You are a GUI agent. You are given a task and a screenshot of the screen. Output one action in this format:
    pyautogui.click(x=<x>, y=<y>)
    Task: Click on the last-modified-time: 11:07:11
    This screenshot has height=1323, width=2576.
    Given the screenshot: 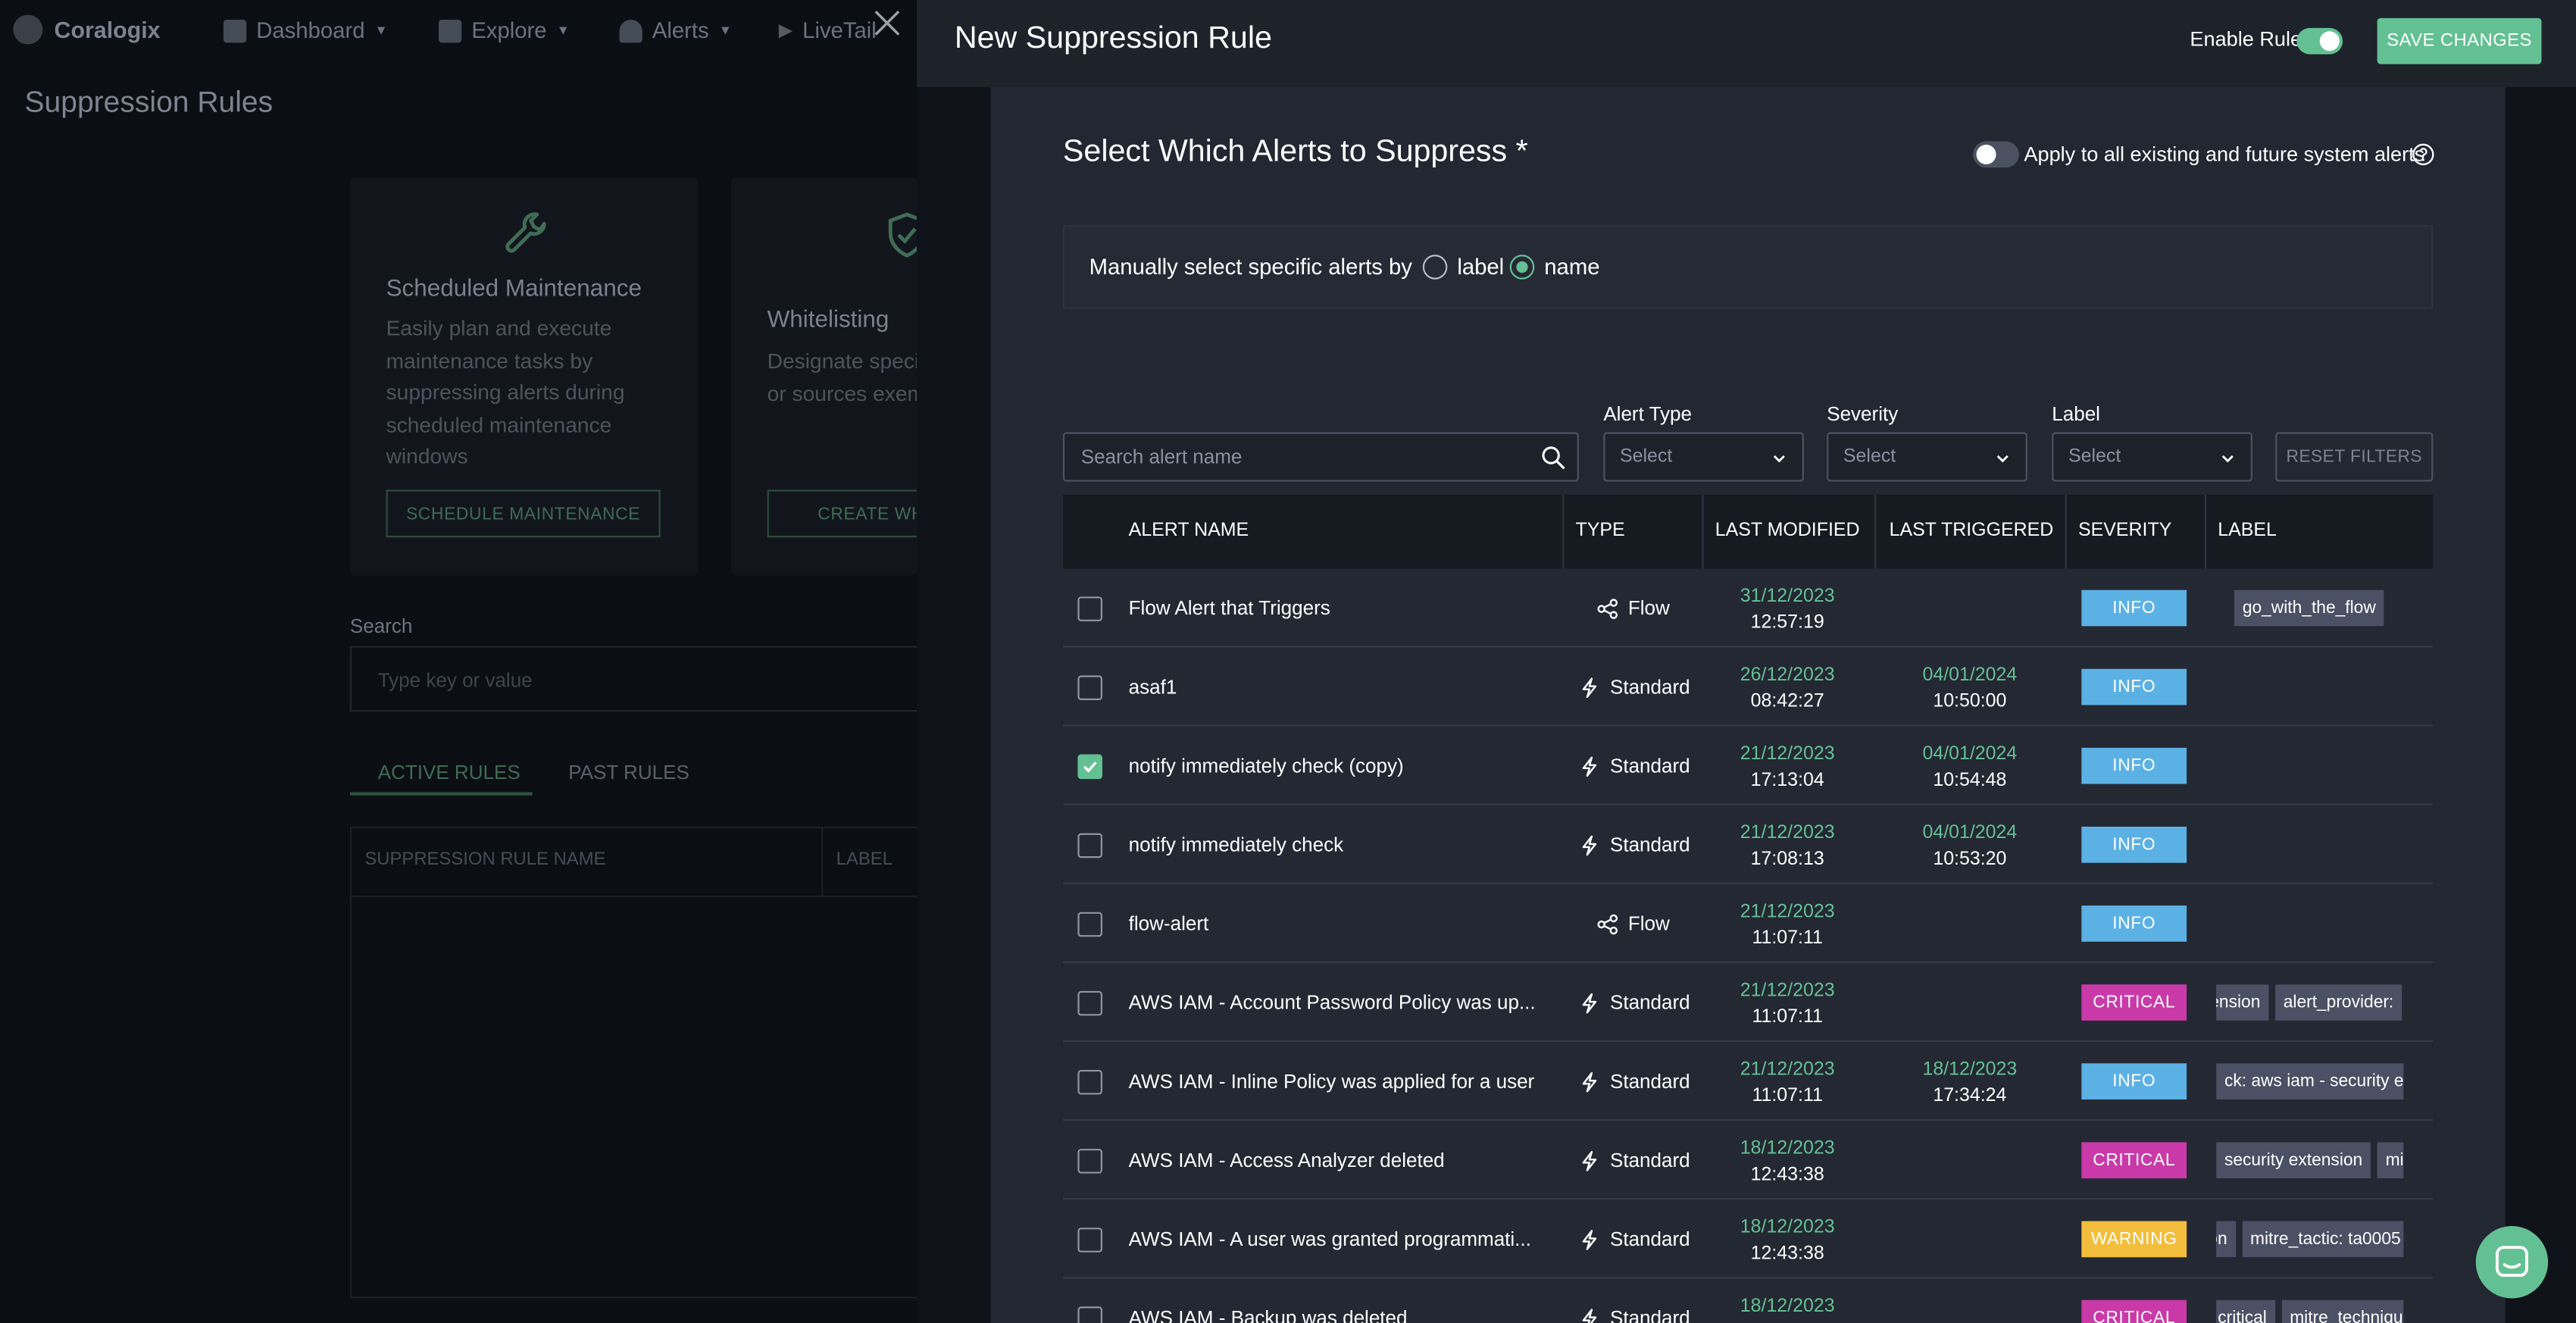 What is the action you would take?
    pyautogui.click(x=1787, y=1017)
    